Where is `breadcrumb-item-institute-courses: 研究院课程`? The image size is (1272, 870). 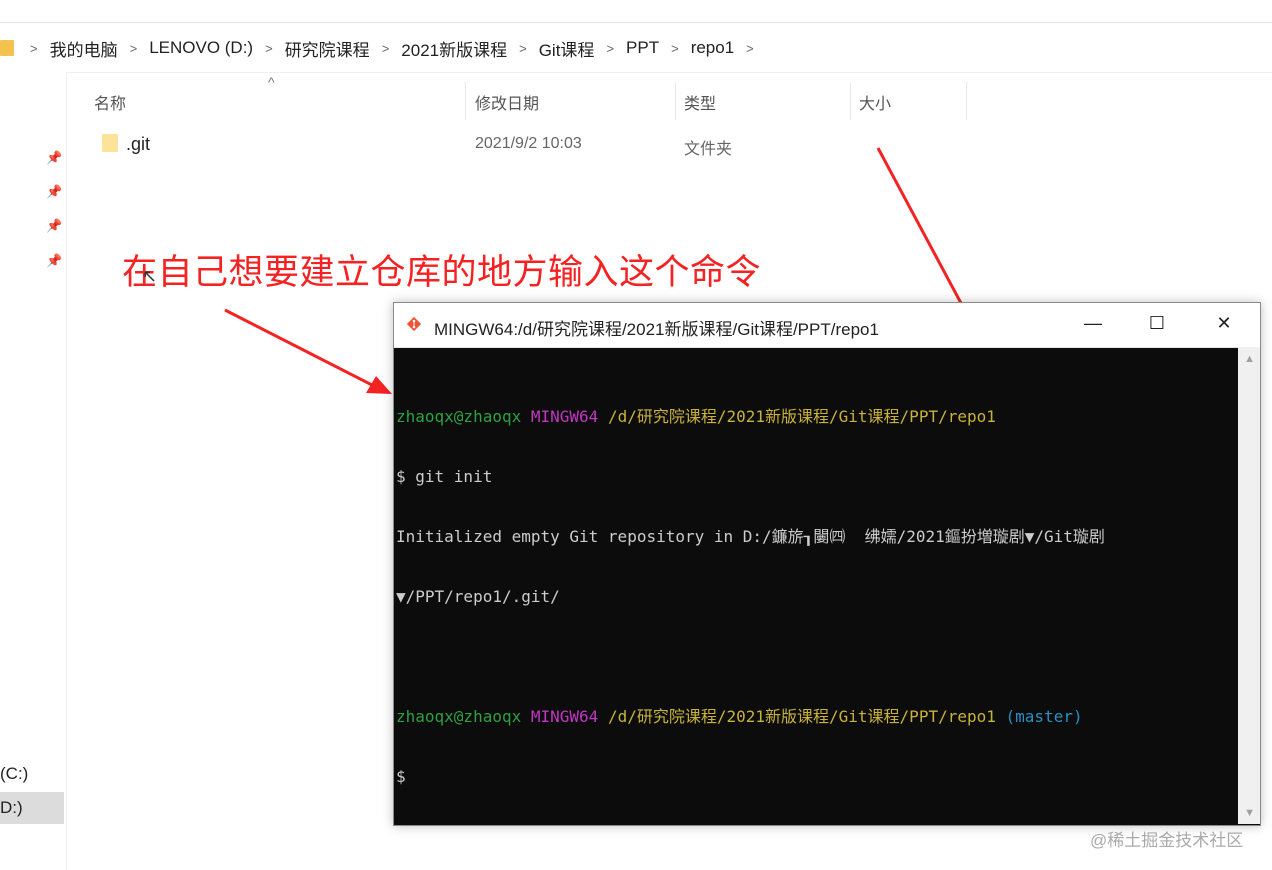
breadcrumb-item-institute-courses: 研究院课程 is located at coordinates (327, 48).